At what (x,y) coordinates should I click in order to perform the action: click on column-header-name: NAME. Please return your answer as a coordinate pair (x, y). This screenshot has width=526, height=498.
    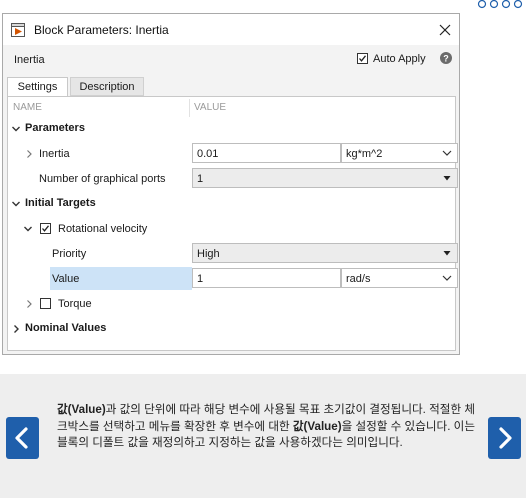
    Looking at the image, I should click on (27, 107).